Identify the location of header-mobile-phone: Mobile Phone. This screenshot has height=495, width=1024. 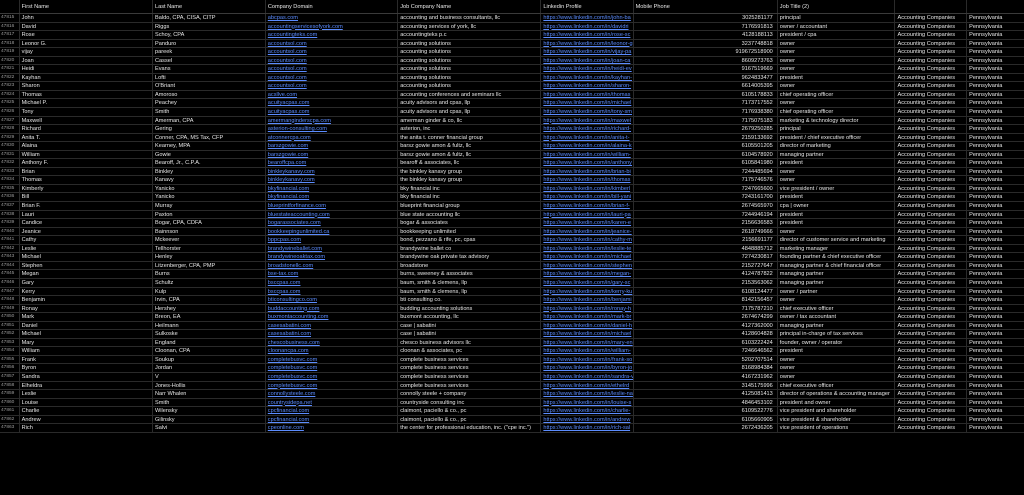
(706, 6).